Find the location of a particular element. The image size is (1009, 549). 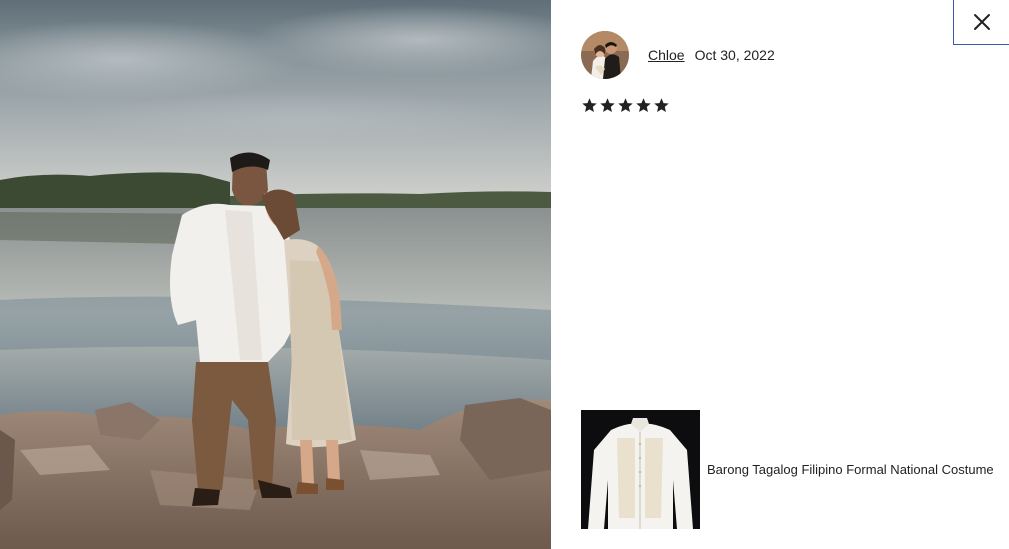

avatar is located at coordinates (605, 55).